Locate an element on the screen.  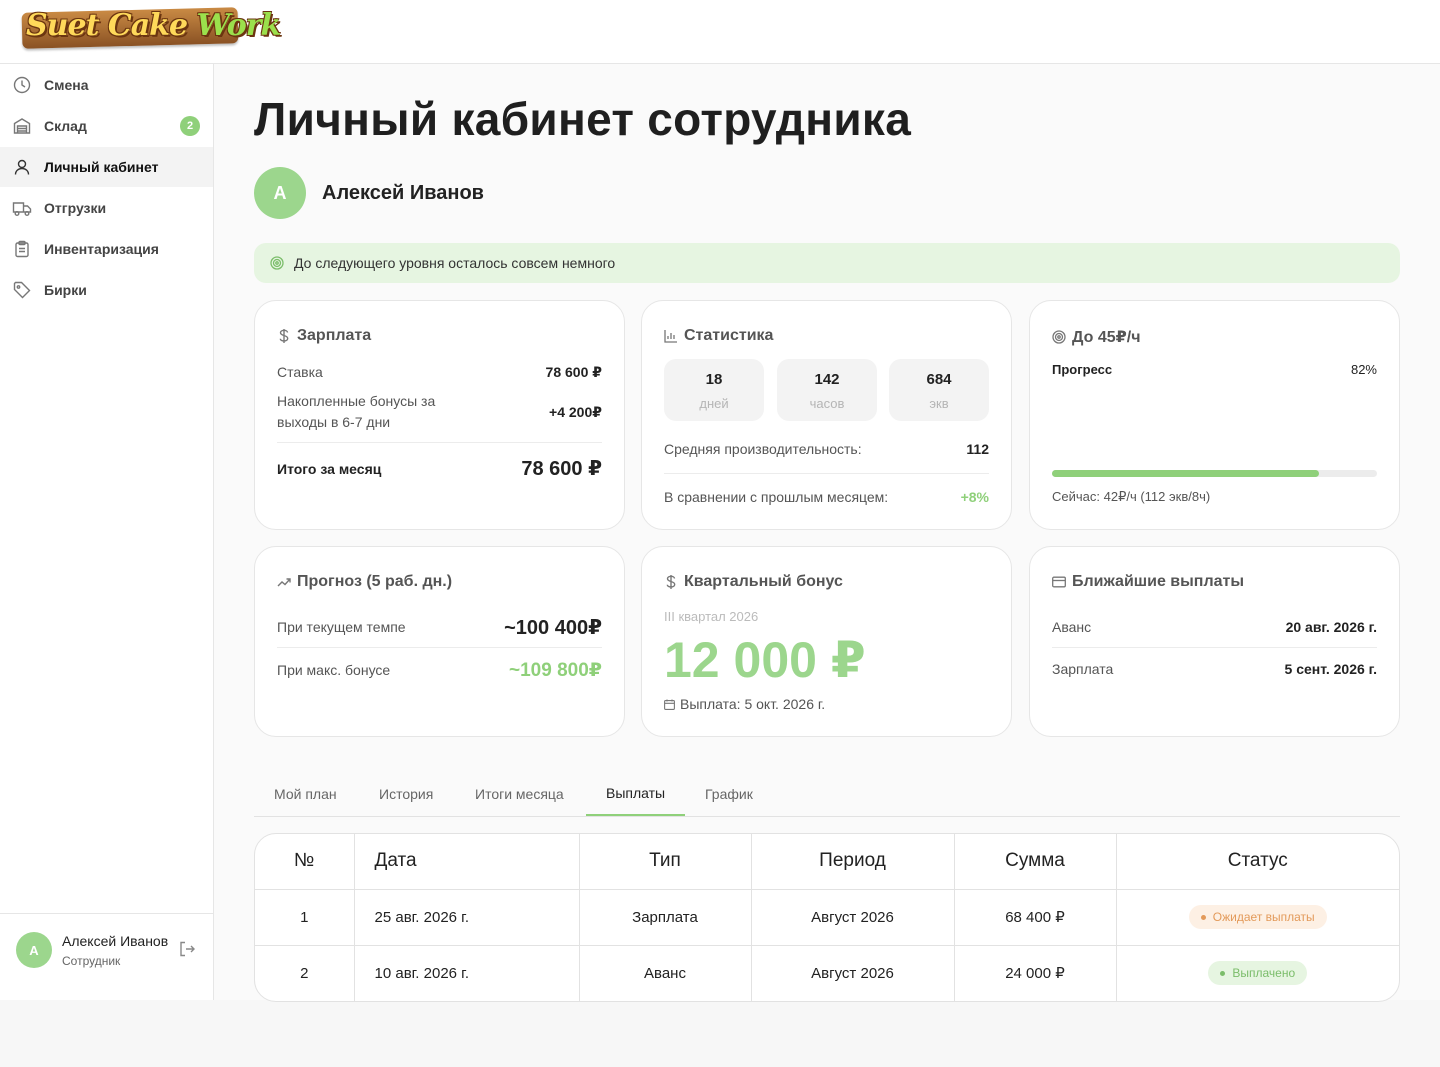
advance-date: 20 авг. 2026 г. is located at coordinates (1331, 627).